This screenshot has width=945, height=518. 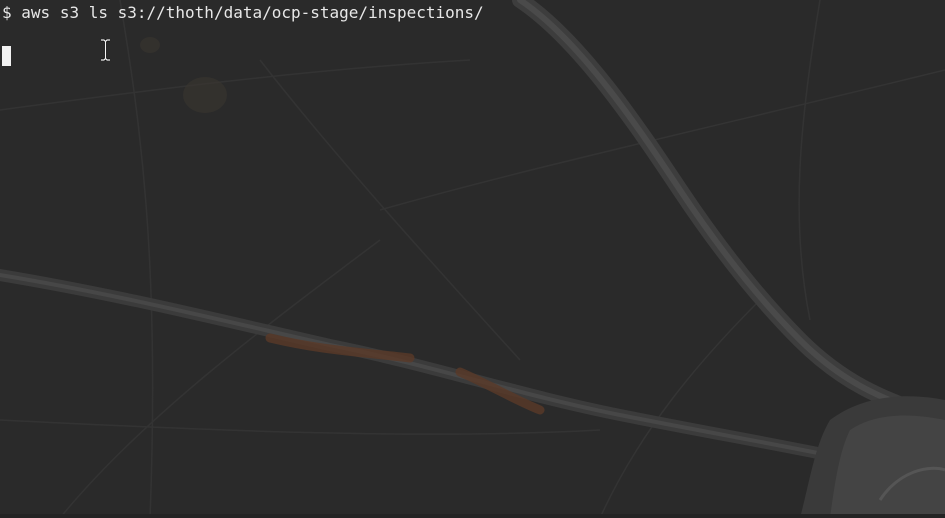 I want to click on text-cursor-ibeam-icon, so click(x=105, y=50).